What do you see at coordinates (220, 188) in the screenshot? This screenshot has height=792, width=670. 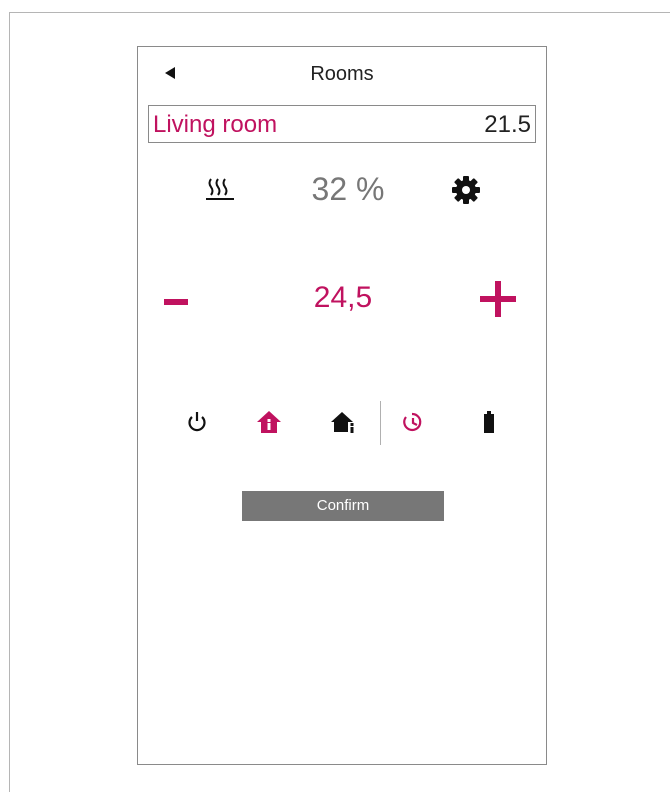 I see `heating-icon` at bounding box center [220, 188].